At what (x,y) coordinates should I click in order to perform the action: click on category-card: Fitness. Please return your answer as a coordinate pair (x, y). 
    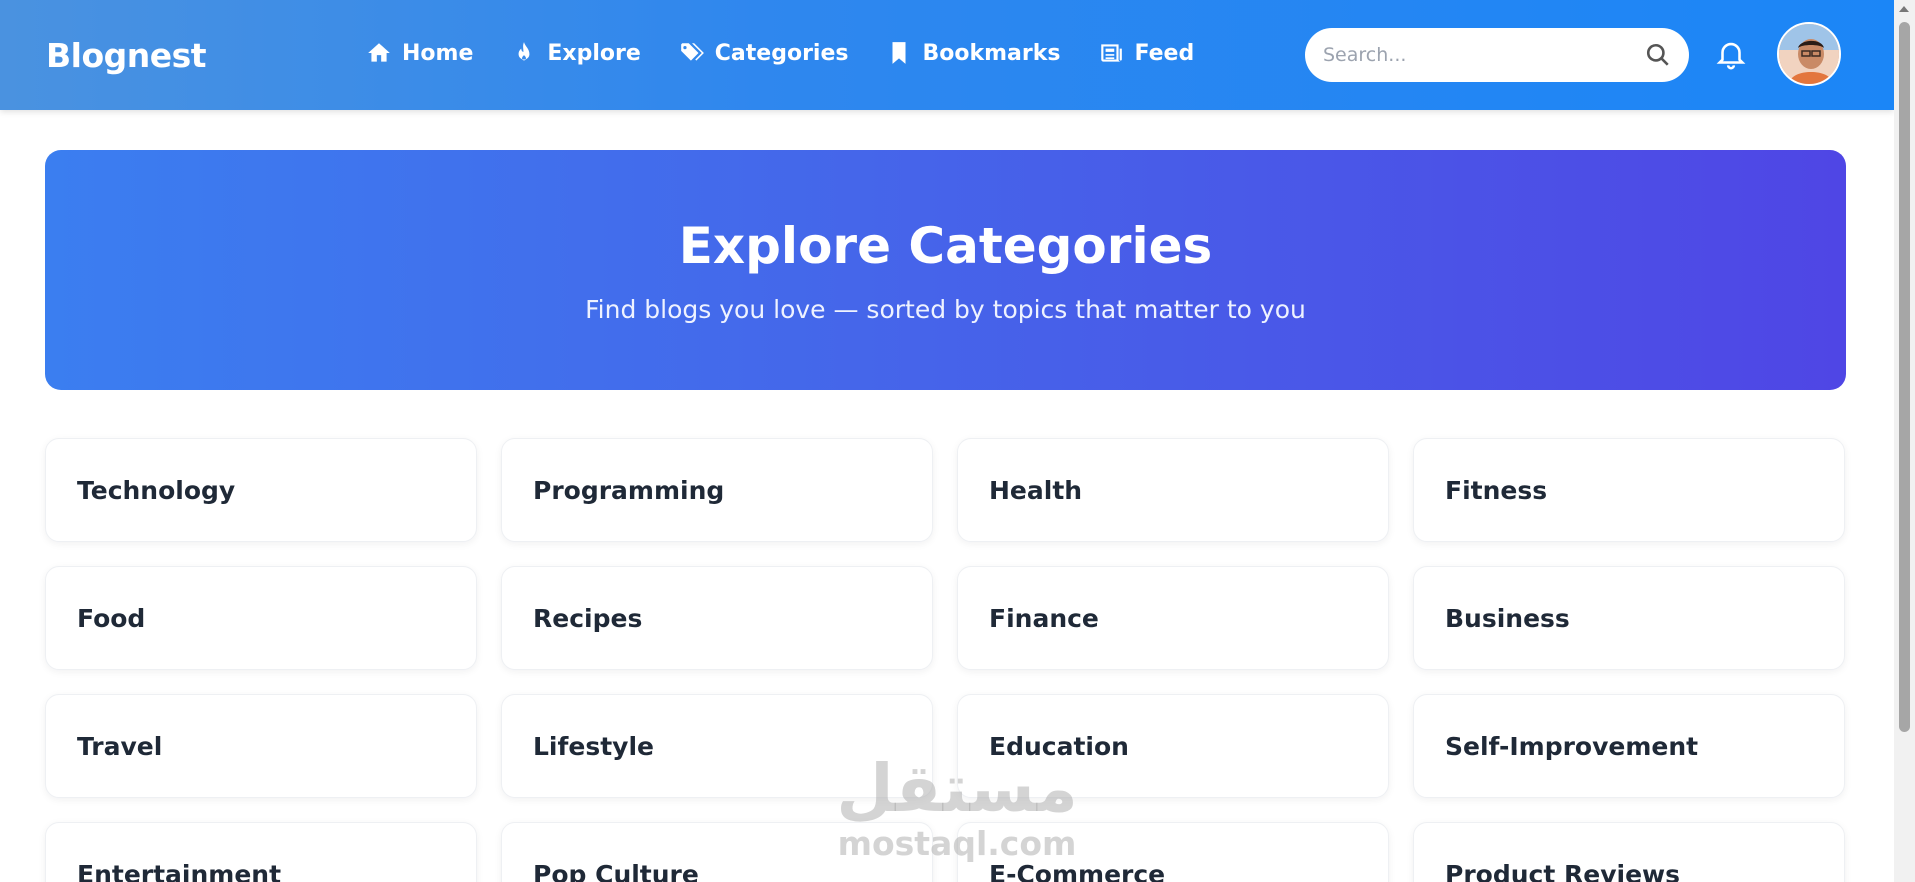
    Looking at the image, I should click on (1629, 490).